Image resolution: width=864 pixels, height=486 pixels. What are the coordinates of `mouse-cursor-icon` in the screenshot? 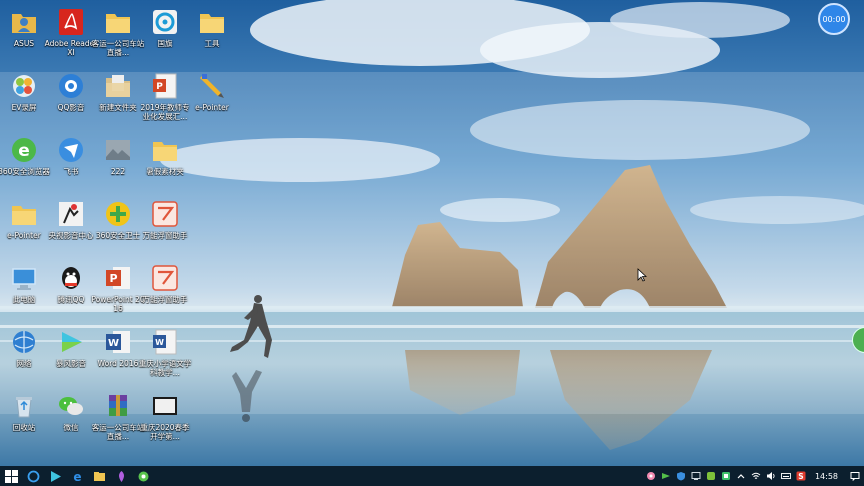 It's located at (642, 274).